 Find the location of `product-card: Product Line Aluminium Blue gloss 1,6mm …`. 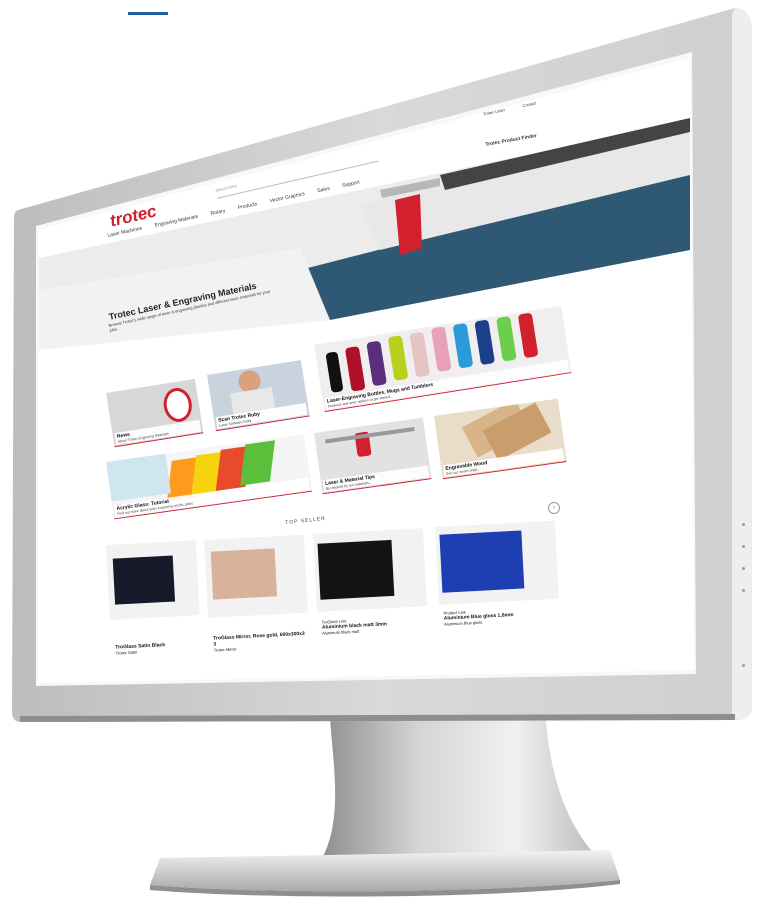

product-card: Product Line Aluminium Blue gloss 1,6mm … is located at coordinates (498, 583).